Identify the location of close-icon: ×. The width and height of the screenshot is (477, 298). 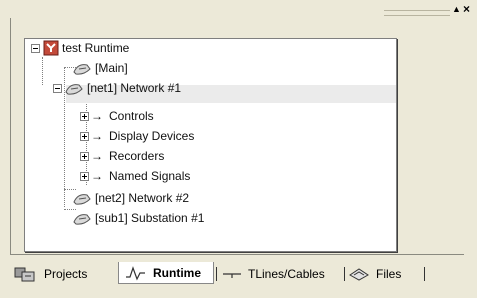
(466, 9).